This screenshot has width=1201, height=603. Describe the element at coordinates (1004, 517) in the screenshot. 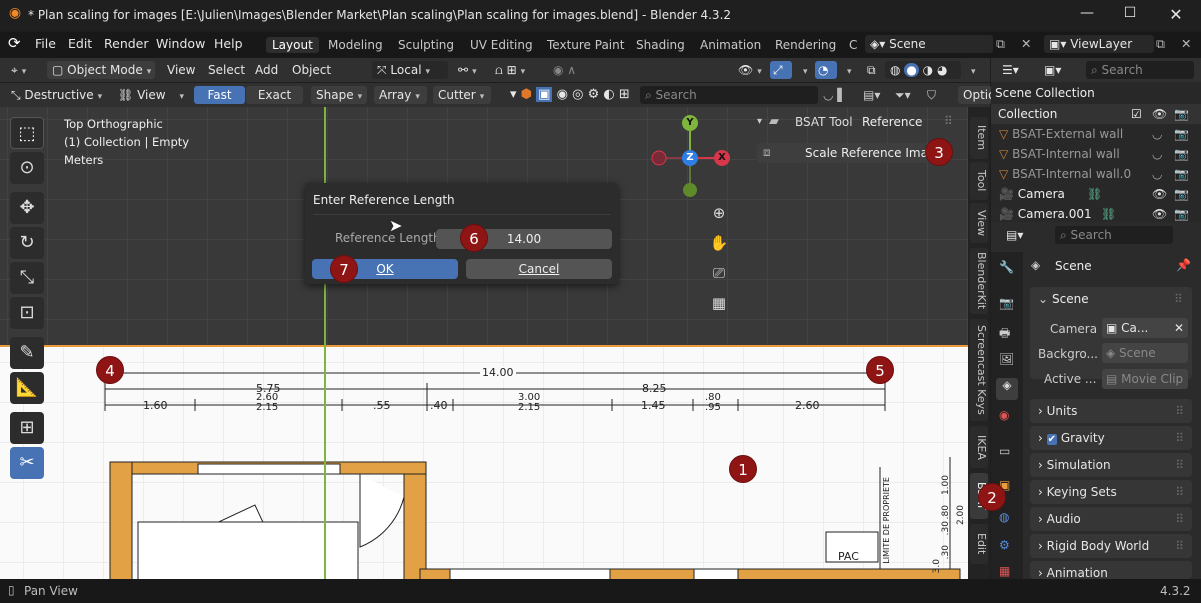

I see `physics-properties-icon: ◍` at that location.